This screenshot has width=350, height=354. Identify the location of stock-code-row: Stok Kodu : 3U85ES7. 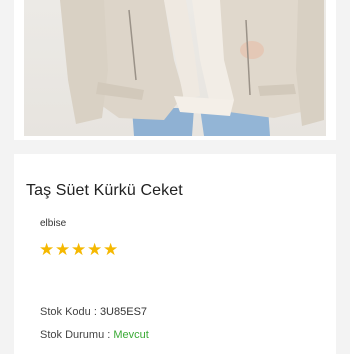
(93, 312).